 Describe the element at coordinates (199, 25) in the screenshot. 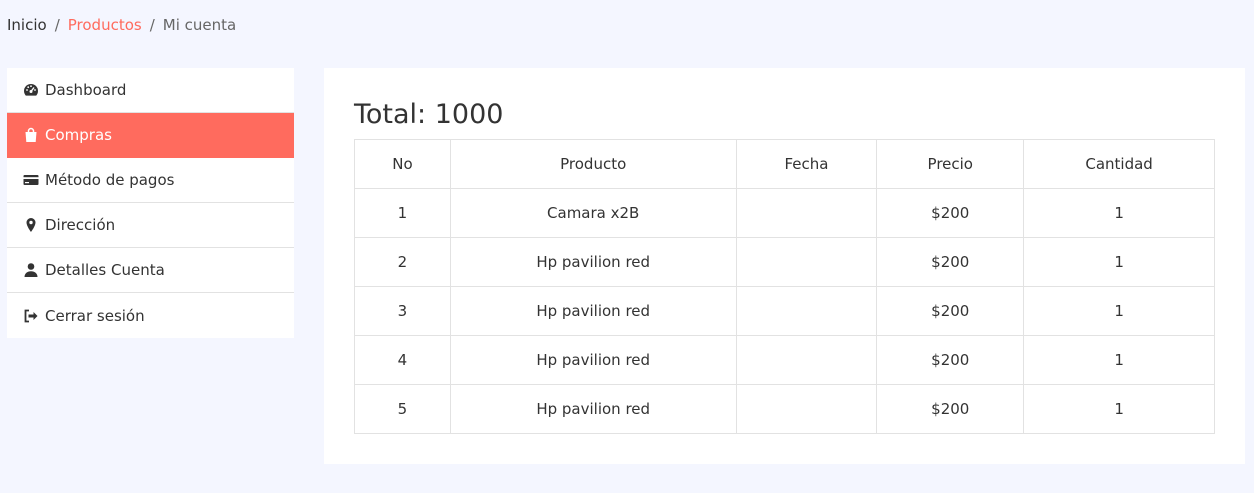

I see `breadcrumb-current: Mi cuenta` at that location.